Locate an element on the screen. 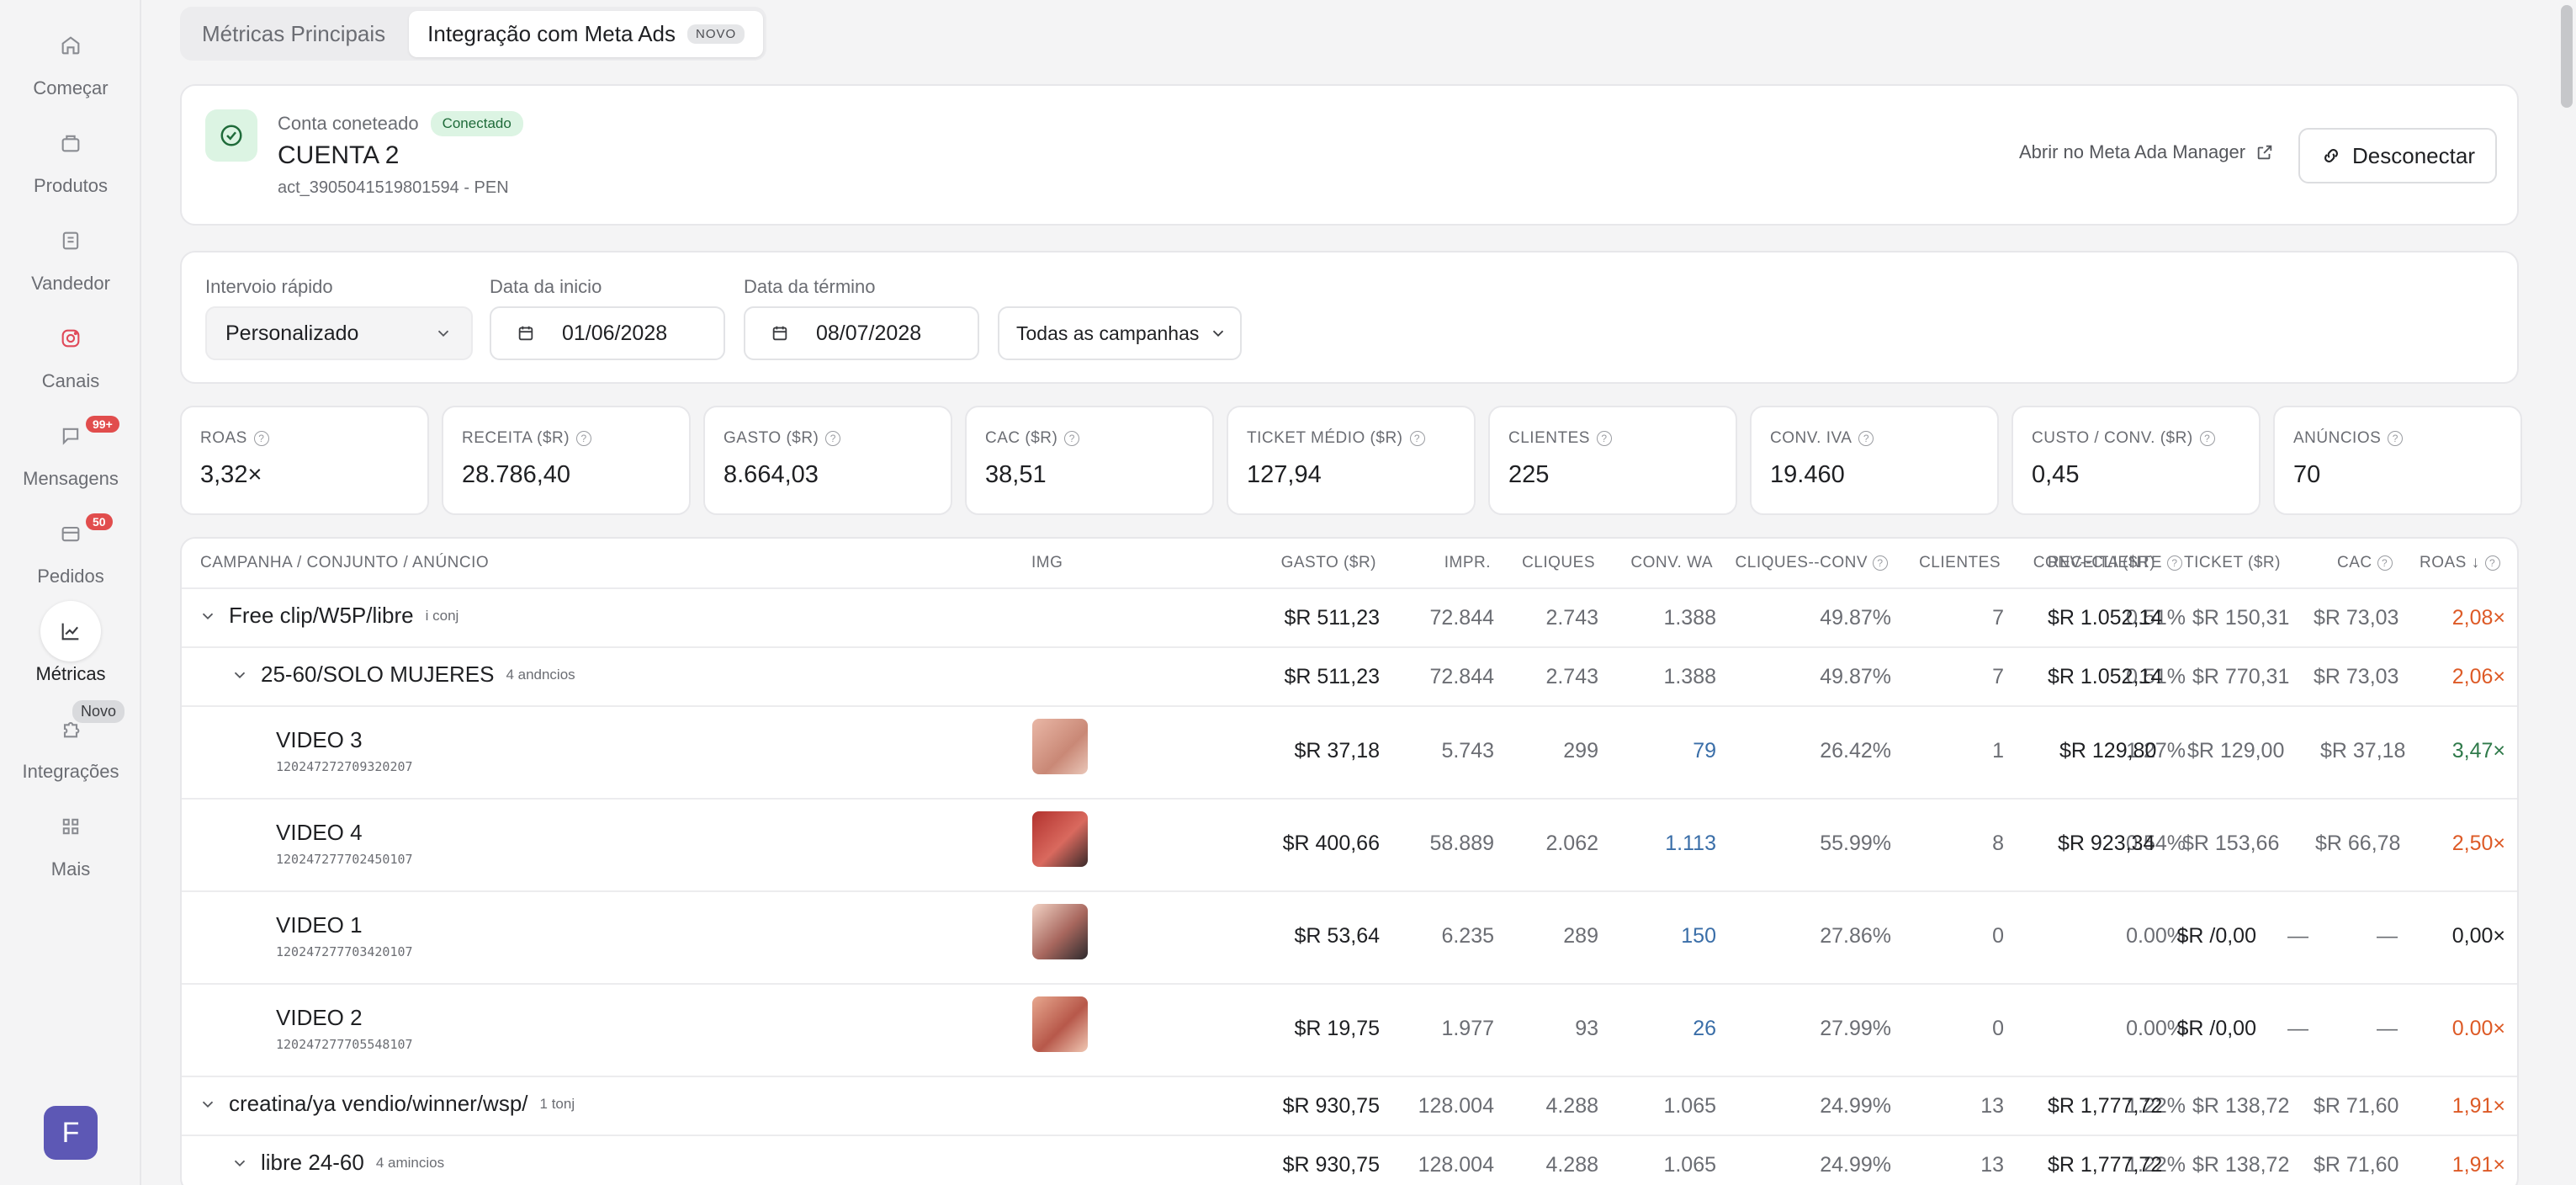 This screenshot has width=2576, height=1185. range-select: Personalizado is located at coordinates (339, 333).